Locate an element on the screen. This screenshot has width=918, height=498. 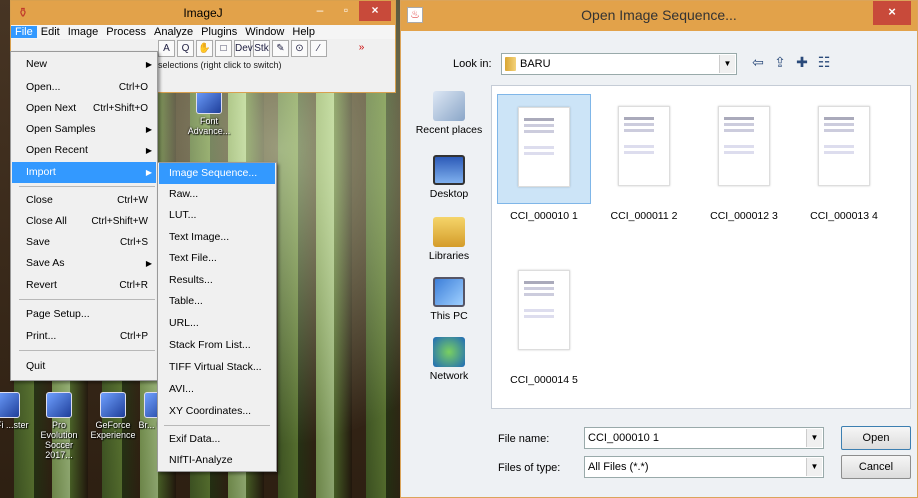
dialog-titlebar: ♨ Open Image Sequence... × is located at coordinates (659, 16).